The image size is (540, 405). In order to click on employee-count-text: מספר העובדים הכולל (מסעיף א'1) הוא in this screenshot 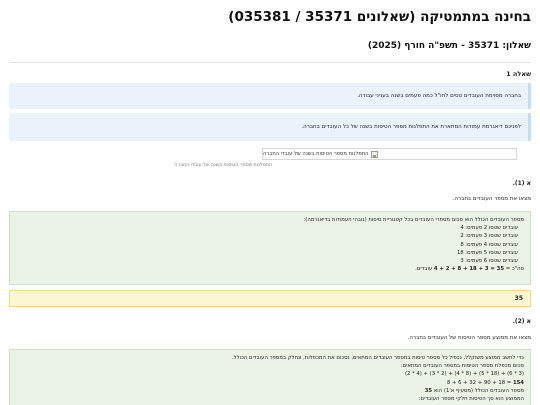, I will do `click(478, 390)`.